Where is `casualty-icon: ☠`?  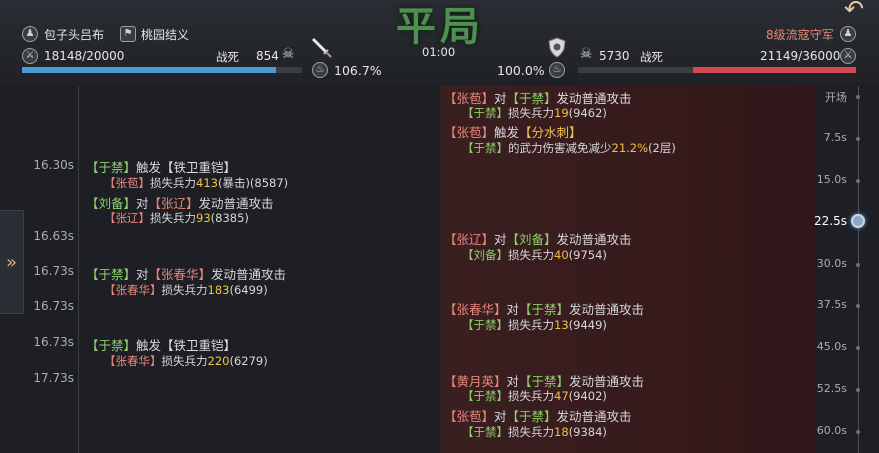 casualty-icon: ☠ is located at coordinates (288, 54).